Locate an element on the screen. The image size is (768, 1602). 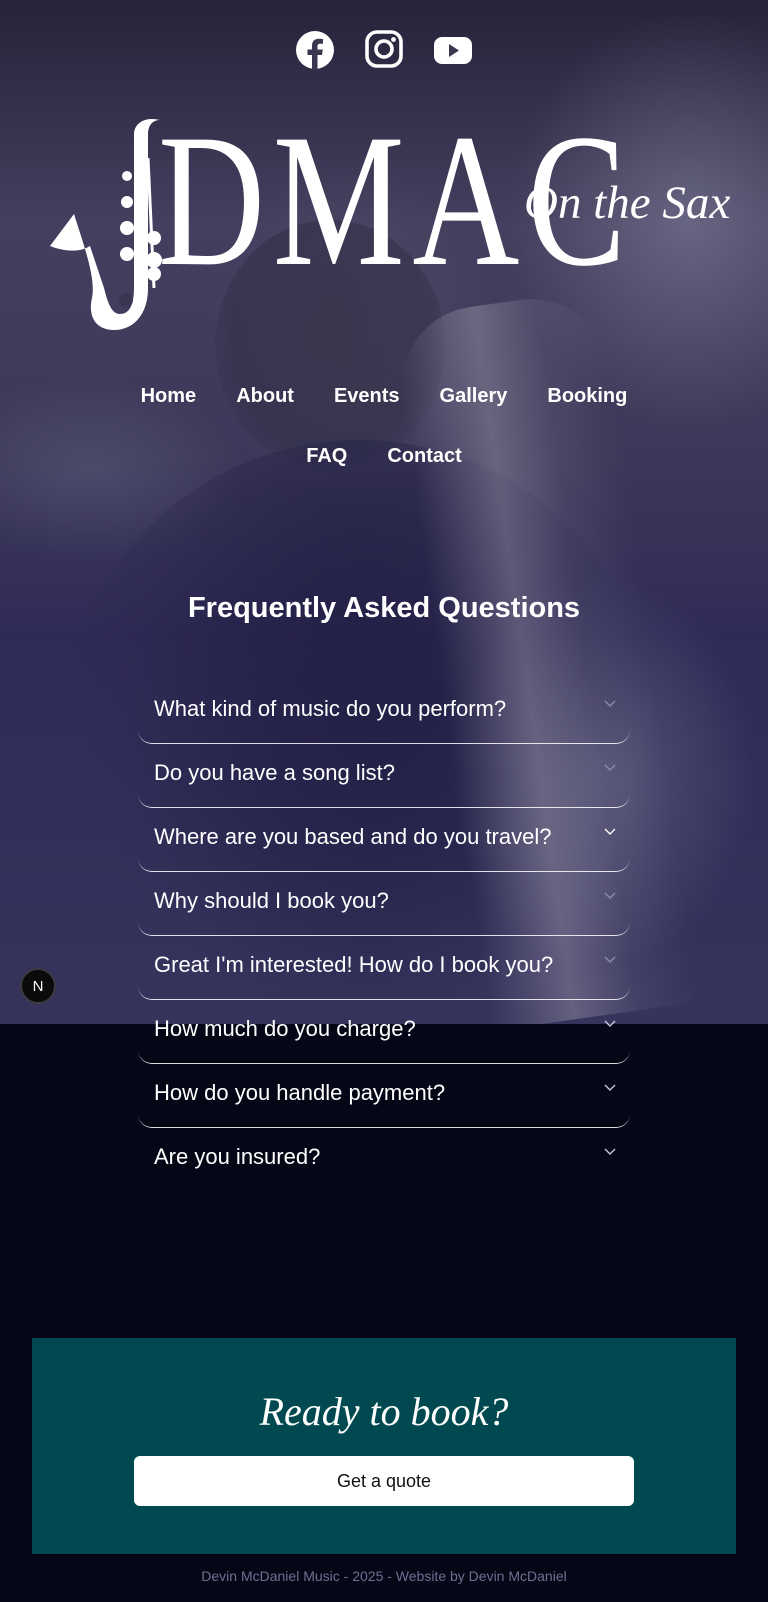
facebook-icon is located at coordinates (315, 52).